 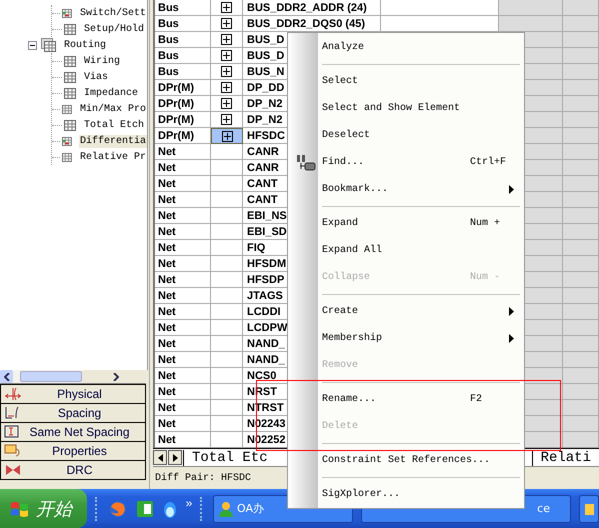 I want to click on name-cell: BUS_DDR2_ADDR (24), so click(x=312, y=8).